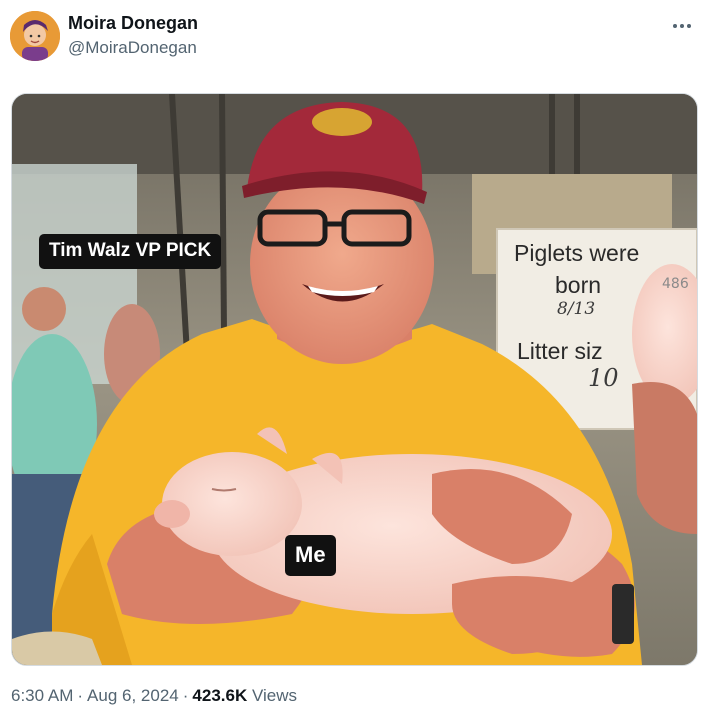  What do you see at coordinates (42, 695) in the screenshot?
I see `tweet-time: 6:30 AM` at bounding box center [42, 695].